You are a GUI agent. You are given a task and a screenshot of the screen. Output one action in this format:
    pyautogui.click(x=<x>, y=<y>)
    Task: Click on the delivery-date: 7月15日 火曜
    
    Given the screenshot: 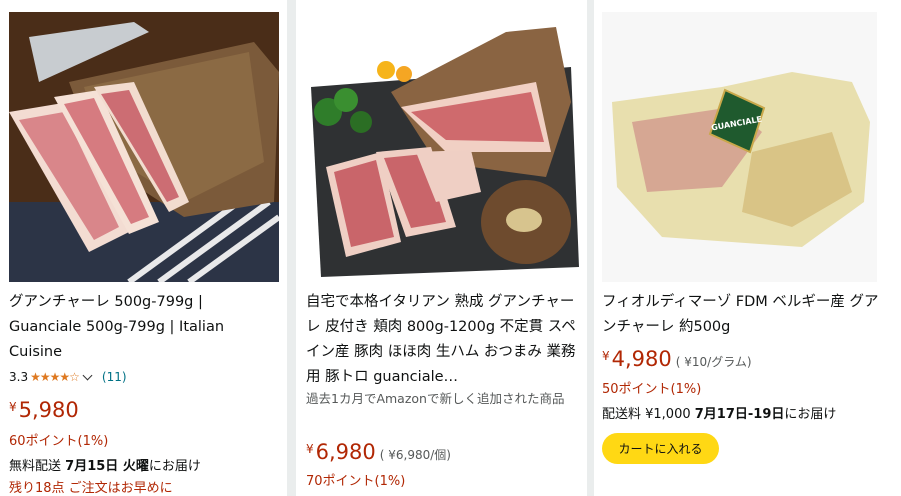 What is the action you would take?
    pyautogui.click(x=107, y=466)
    